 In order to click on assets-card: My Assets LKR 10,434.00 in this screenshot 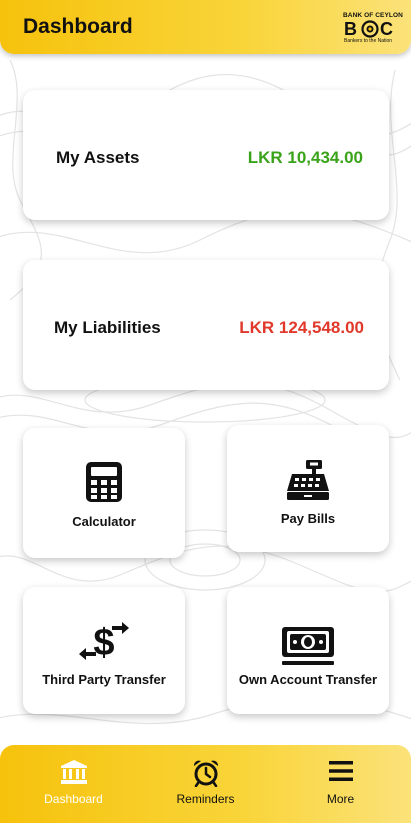, I will do `click(206, 155)`.